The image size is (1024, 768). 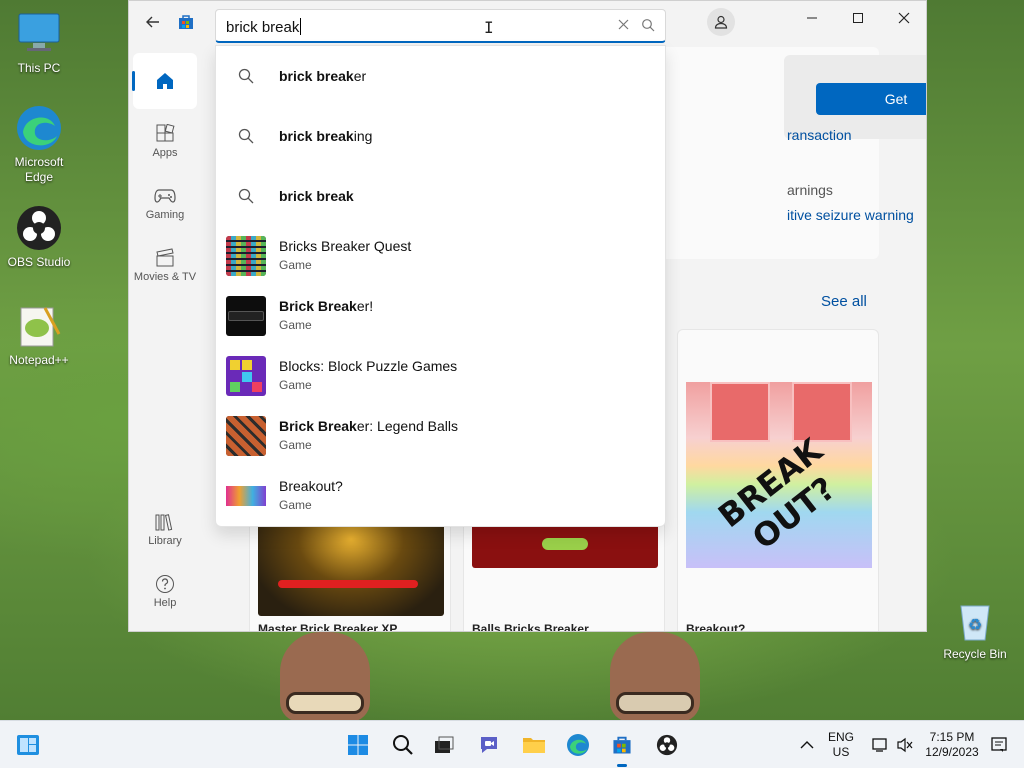 I want to click on suggestion-item: brick breaking, so click(x=440, y=136).